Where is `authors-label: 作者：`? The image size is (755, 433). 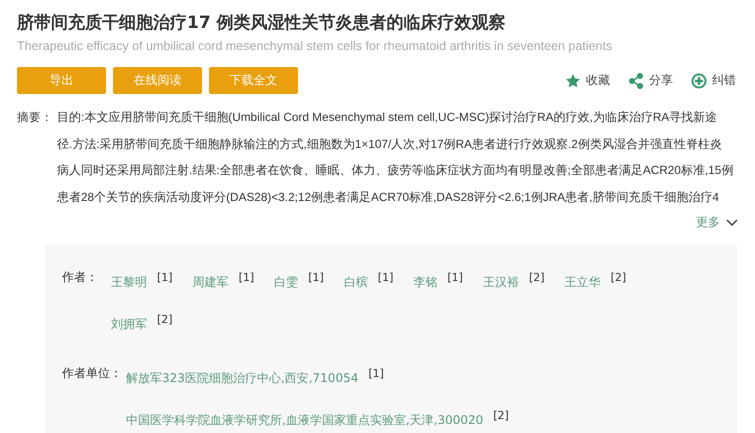
authors-label: 作者： is located at coordinates (80, 277).